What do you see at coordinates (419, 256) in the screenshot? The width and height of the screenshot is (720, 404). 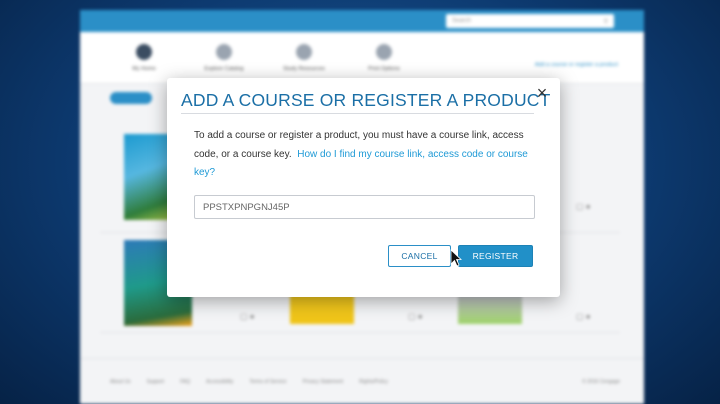 I see `cancel-button: CANCEL` at bounding box center [419, 256].